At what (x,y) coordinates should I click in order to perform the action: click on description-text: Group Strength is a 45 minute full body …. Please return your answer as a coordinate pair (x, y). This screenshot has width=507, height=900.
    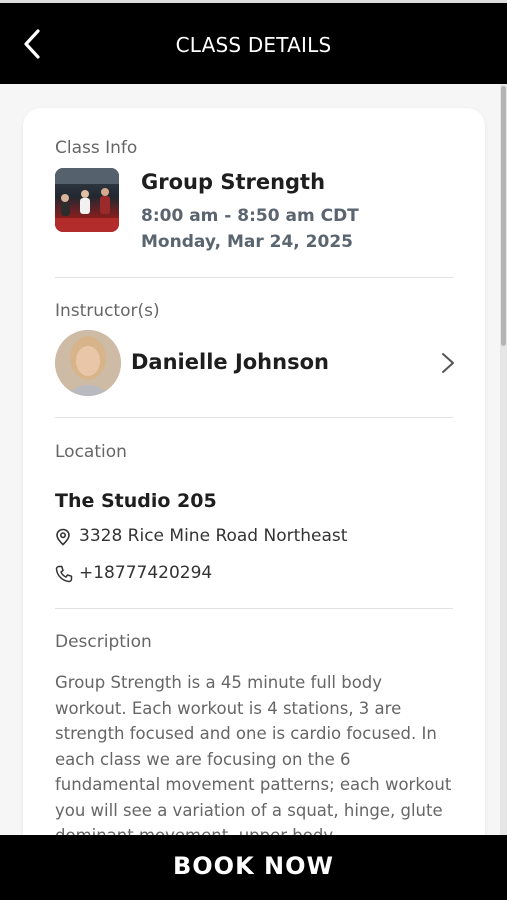
    Looking at the image, I should click on (253, 754).